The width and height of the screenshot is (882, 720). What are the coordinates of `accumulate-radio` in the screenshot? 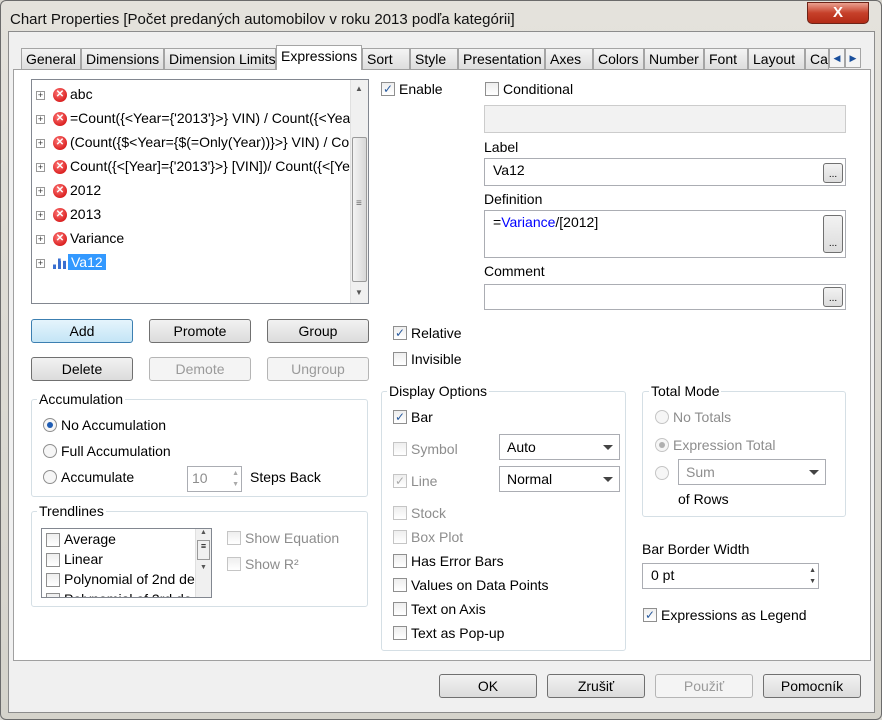 It's located at (50, 477).